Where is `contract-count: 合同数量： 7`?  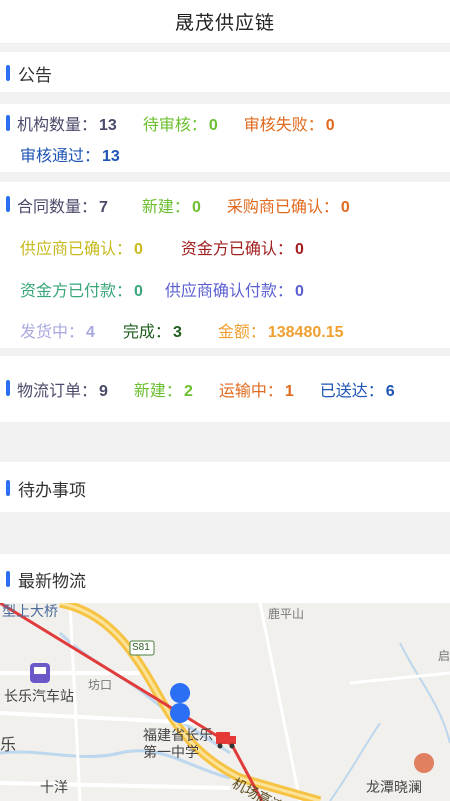
contract-count: 合同数量： 7 is located at coordinates (62, 205).